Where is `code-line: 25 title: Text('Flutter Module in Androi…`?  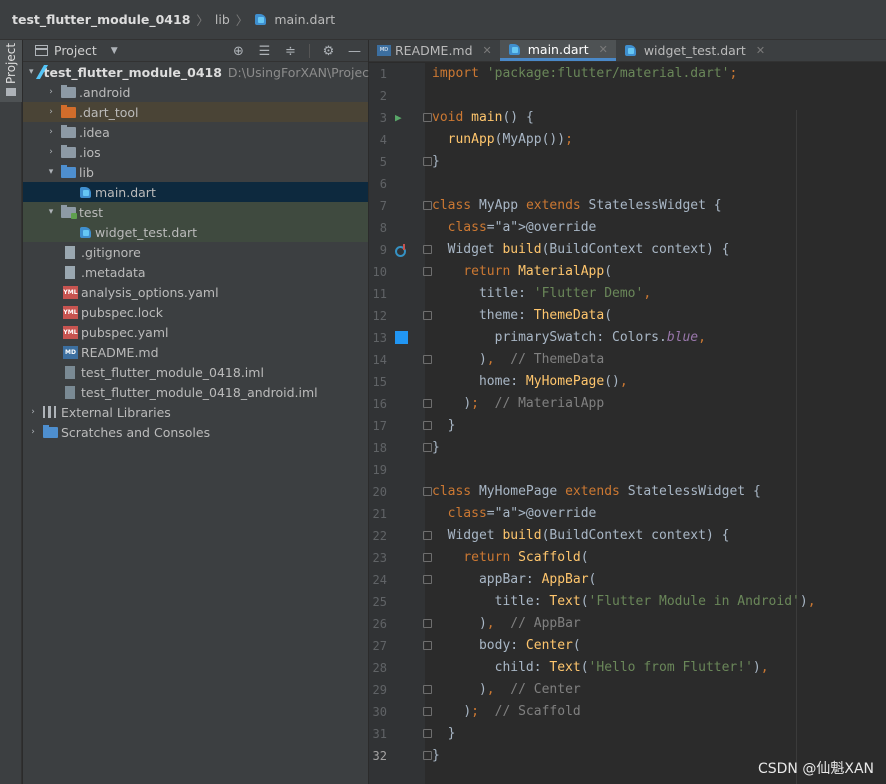
code-line: 25 title: Text('Flutter Module in Androi… is located at coordinates (627, 602).